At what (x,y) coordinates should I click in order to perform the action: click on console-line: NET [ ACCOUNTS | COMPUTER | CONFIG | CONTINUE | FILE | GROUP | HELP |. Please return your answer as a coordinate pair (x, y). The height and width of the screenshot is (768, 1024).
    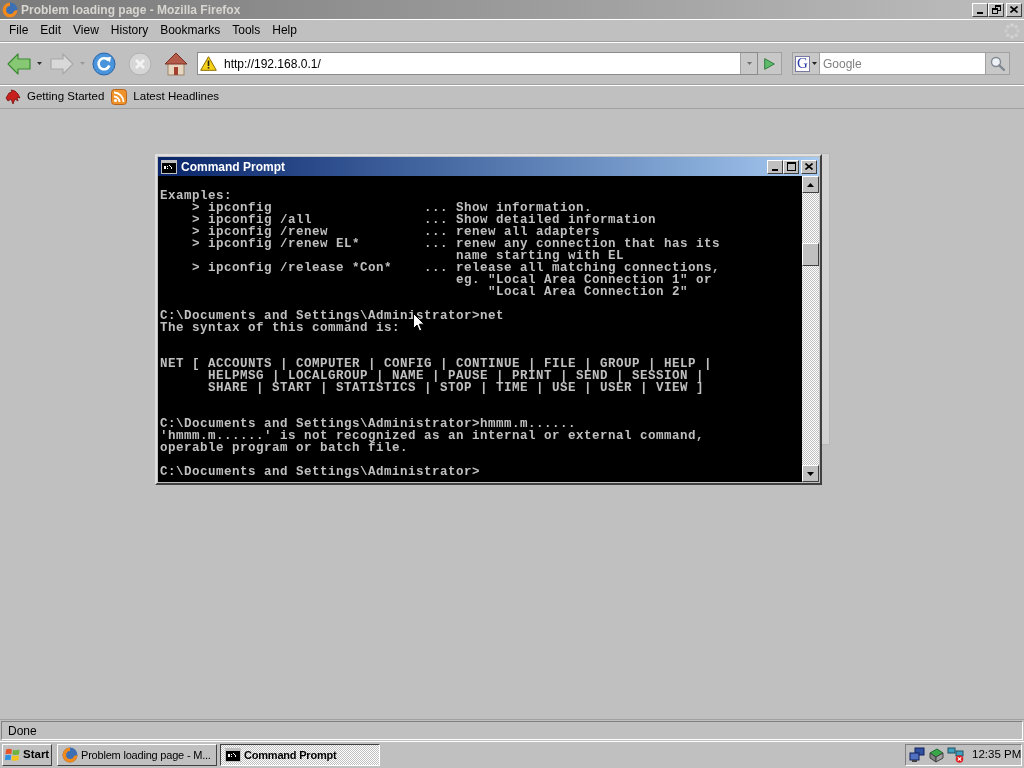
    Looking at the image, I should click on (436, 364).